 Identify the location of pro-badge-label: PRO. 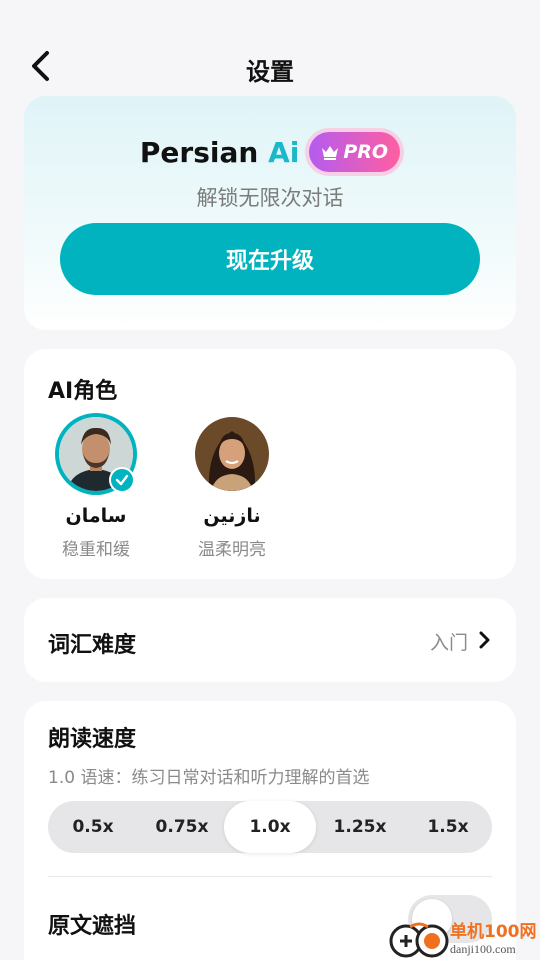
(366, 152).